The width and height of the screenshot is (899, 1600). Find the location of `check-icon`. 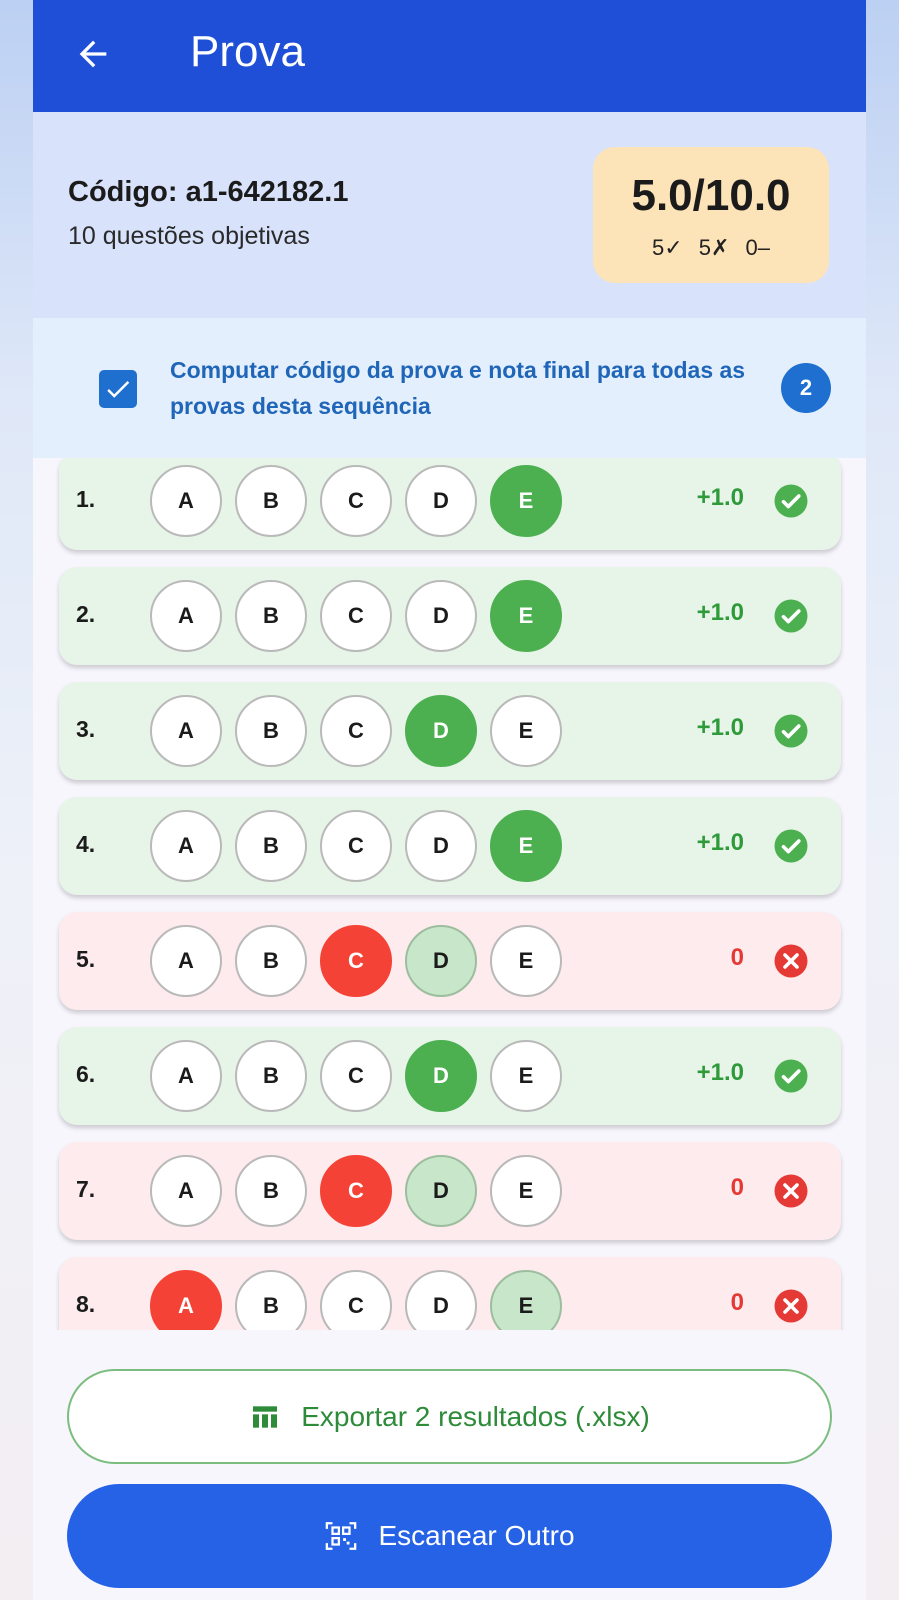

check-icon is located at coordinates (118, 389).